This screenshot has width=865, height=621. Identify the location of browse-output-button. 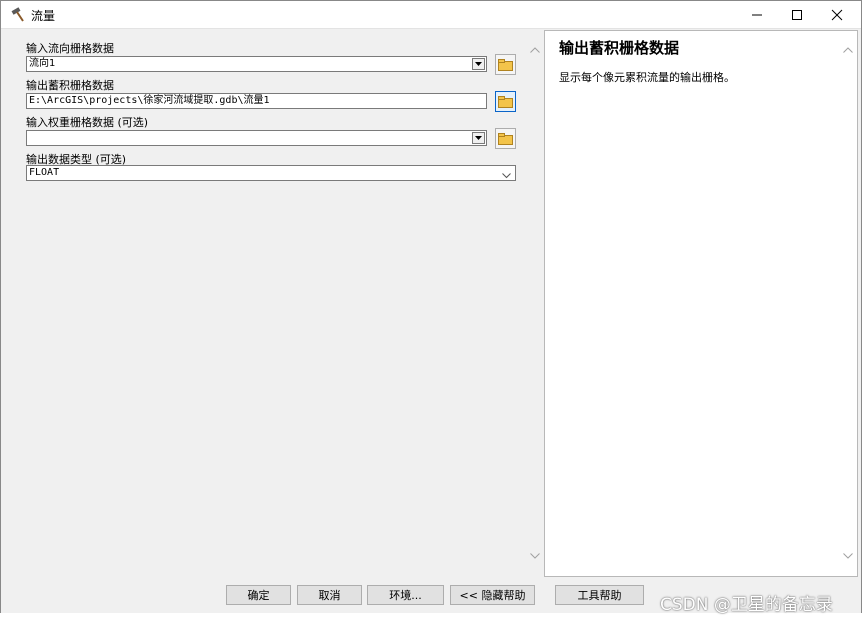
(505, 101).